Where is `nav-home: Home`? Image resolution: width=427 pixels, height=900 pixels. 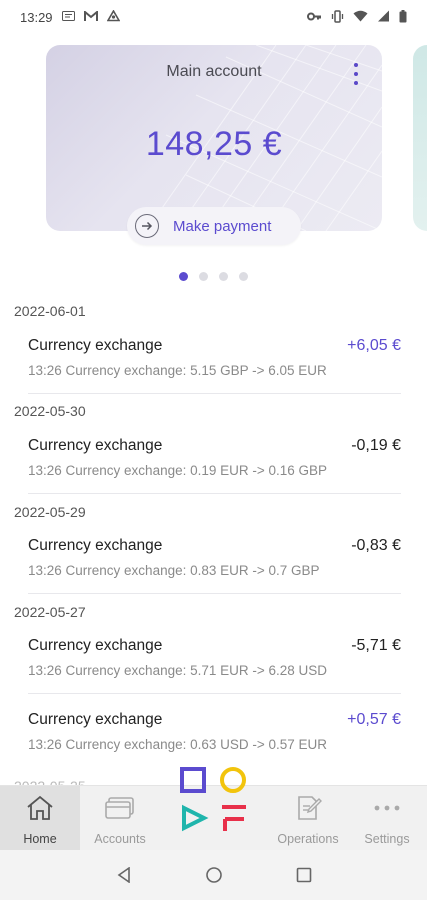 nav-home: Home is located at coordinates (40, 818).